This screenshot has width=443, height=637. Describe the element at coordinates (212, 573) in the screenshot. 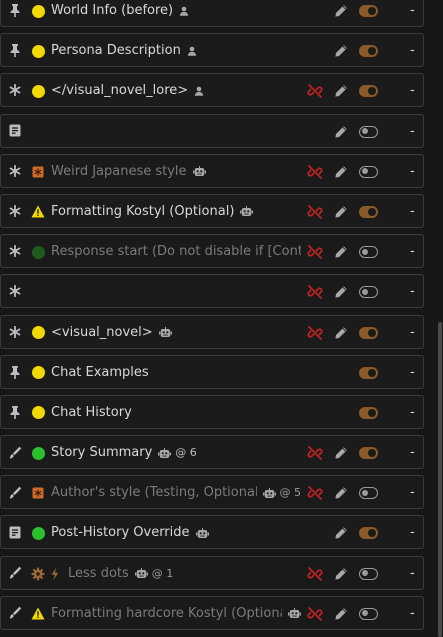

I see `prompt-row: Less dots @ 1 -` at that location.